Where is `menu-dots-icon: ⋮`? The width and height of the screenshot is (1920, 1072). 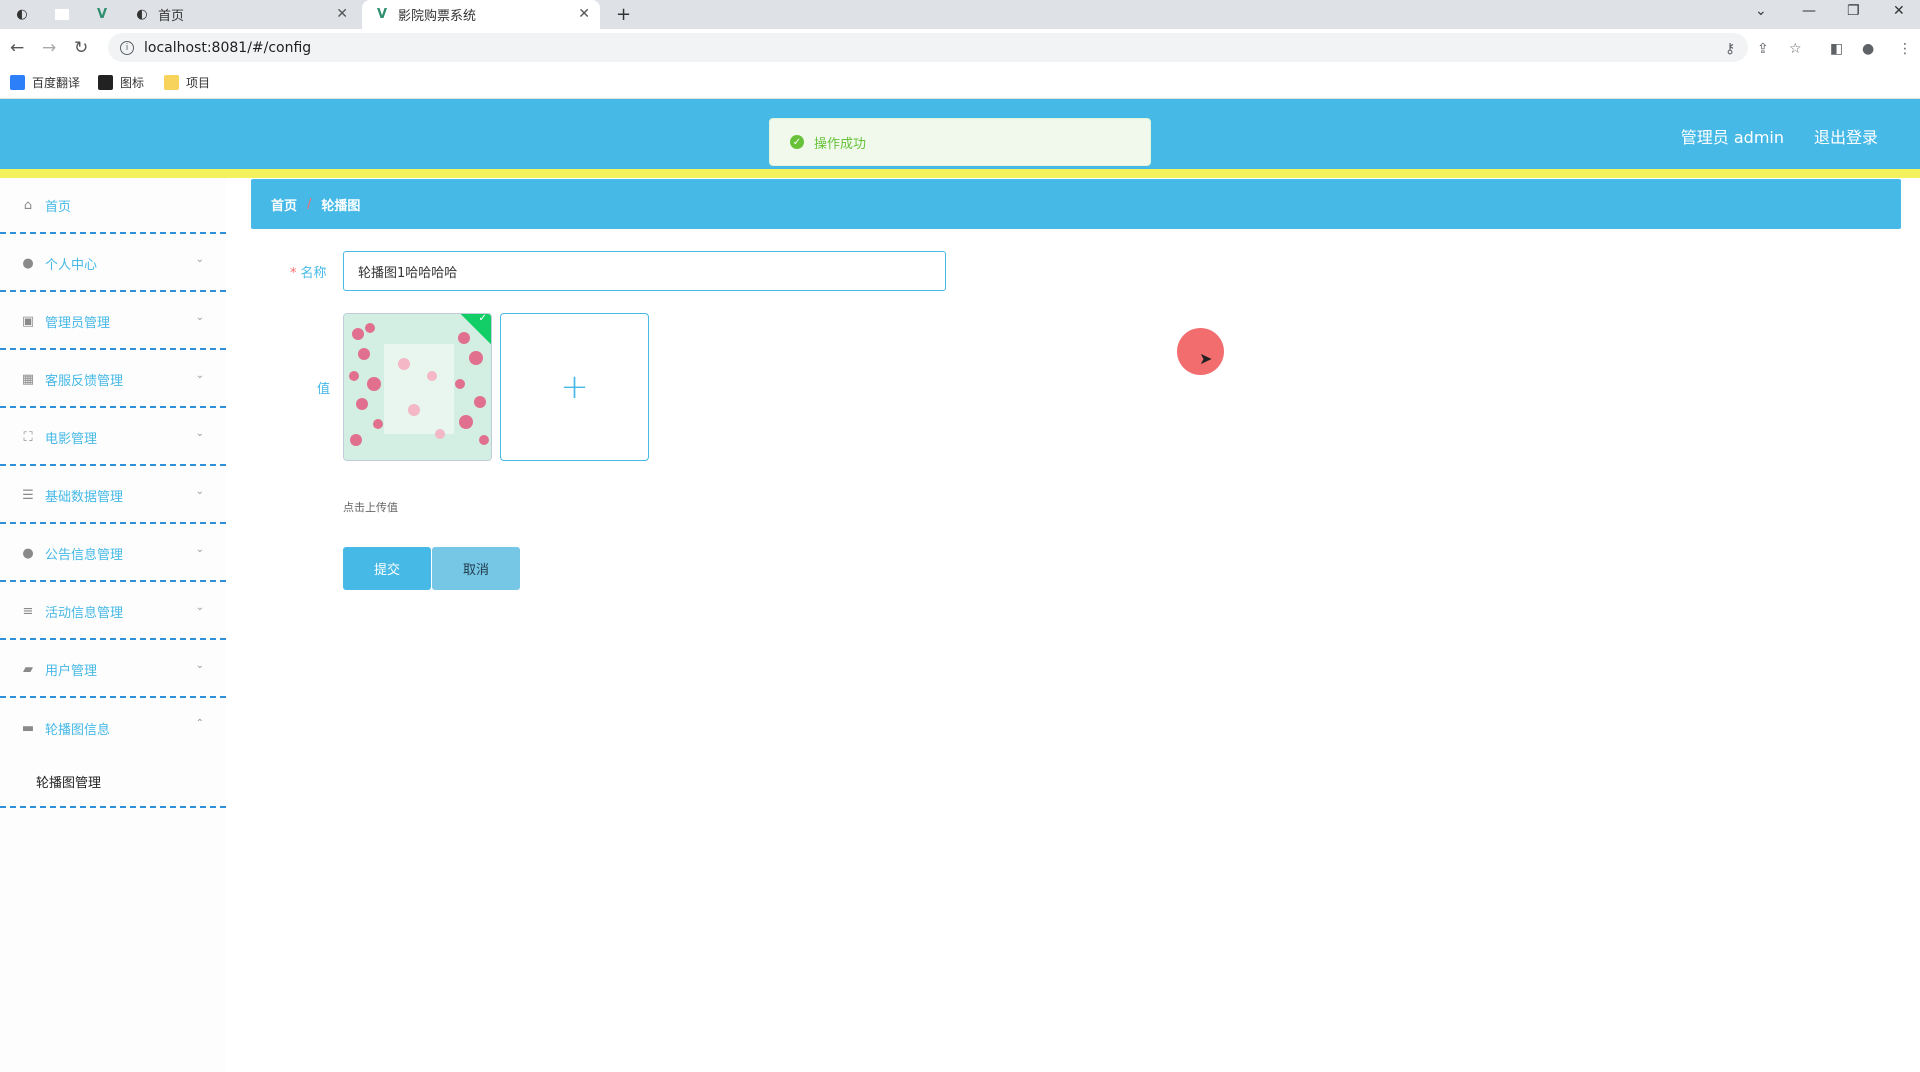
menu-dots-icon: ⋮ is located at coordinates (1905, 49).